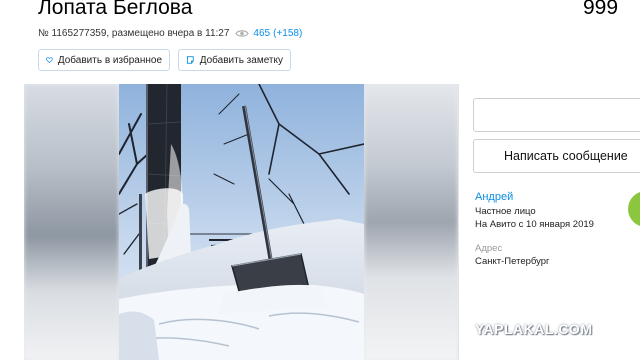 This screenshot has width=640, height=360. I want to click on seller-since: На Авито с 10 января 2019, so click(534, 224).